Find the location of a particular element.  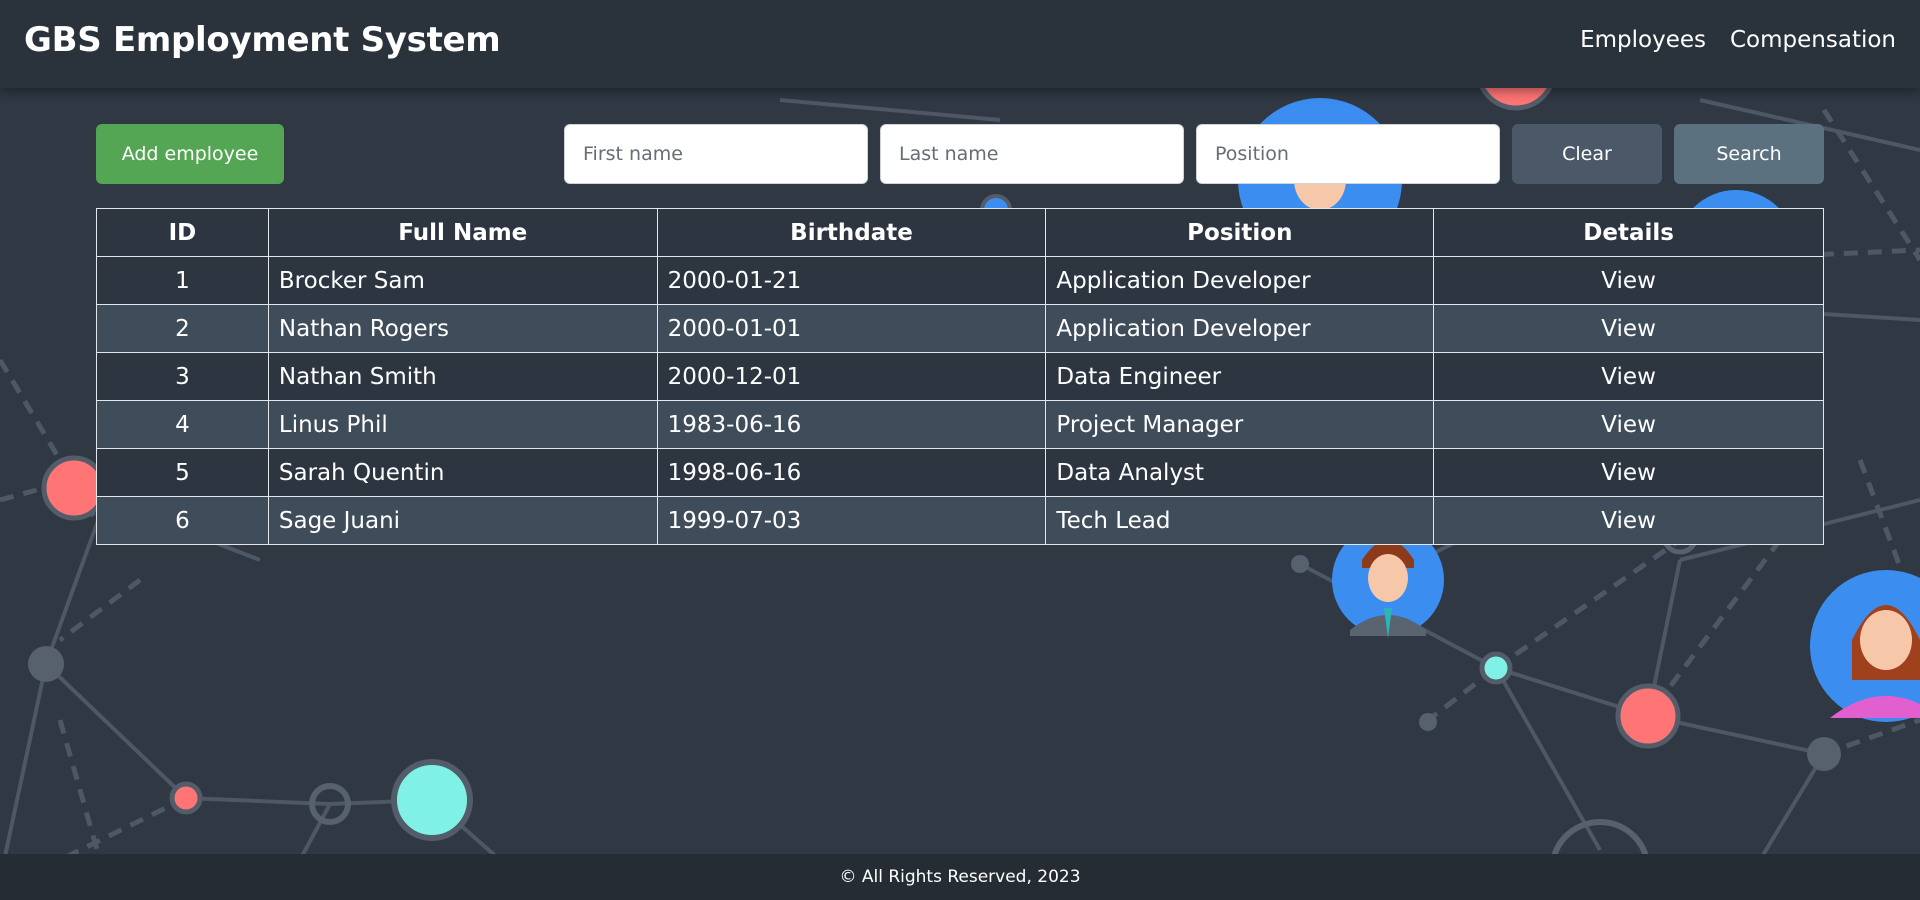

search-toolbar: Add employee Clear Search is located at coordinates (960, 154).